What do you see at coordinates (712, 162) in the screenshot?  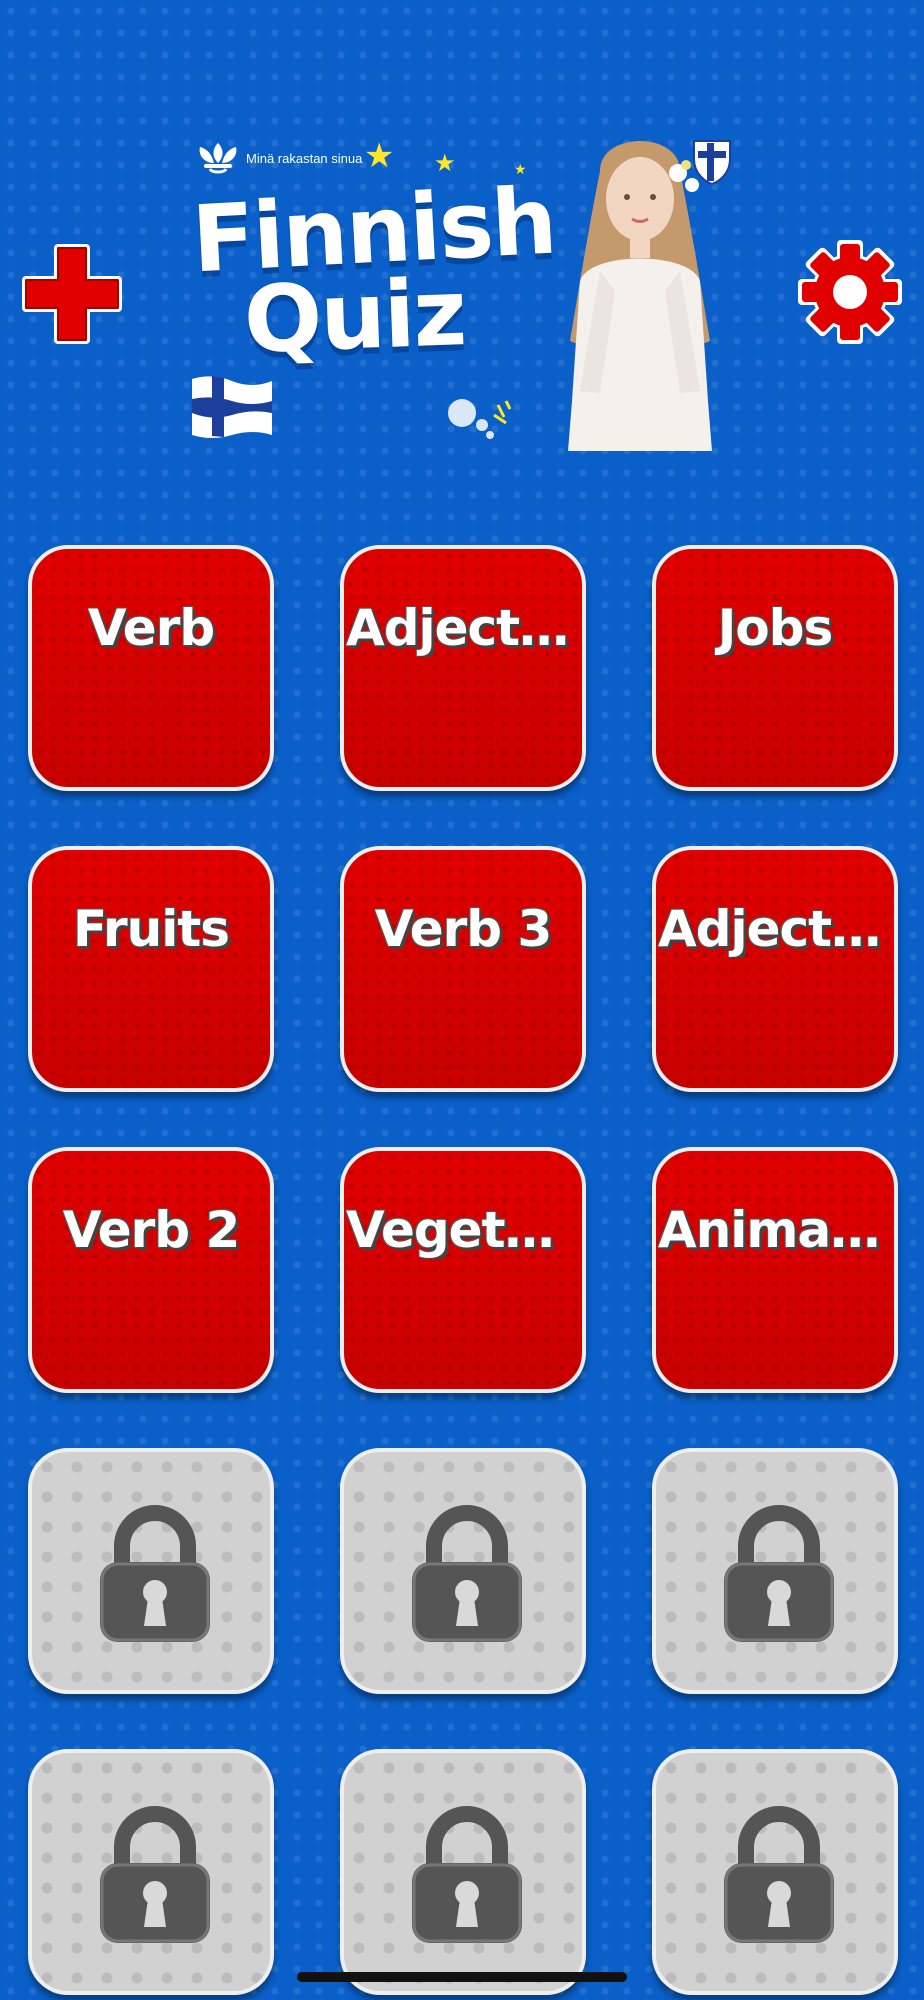 I see `finland-crest-icon` at bounding box center [712, 162].